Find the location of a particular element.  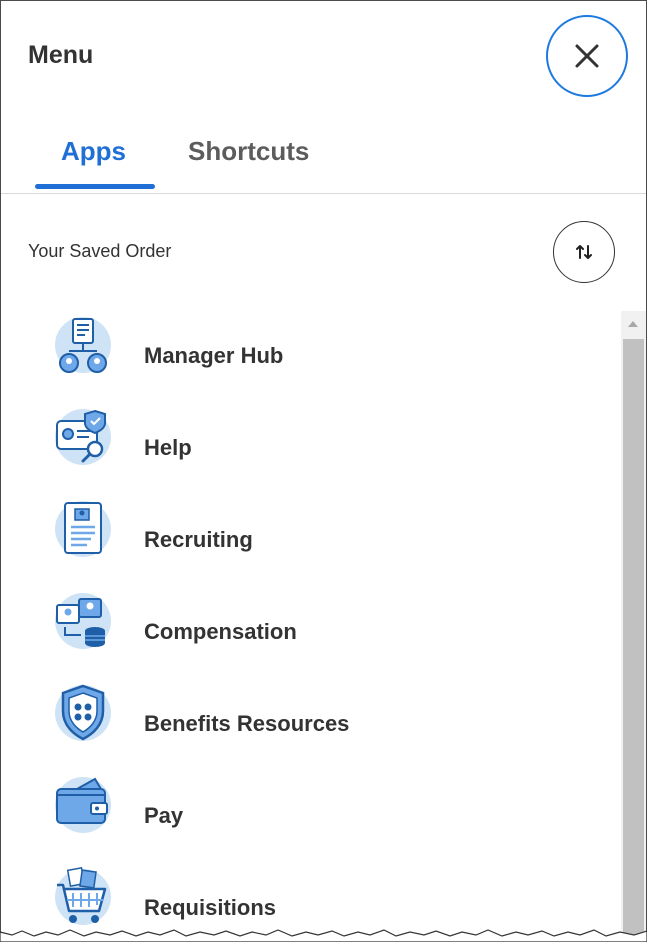

tab-apps: Apps is located at coordinates (93, 151).